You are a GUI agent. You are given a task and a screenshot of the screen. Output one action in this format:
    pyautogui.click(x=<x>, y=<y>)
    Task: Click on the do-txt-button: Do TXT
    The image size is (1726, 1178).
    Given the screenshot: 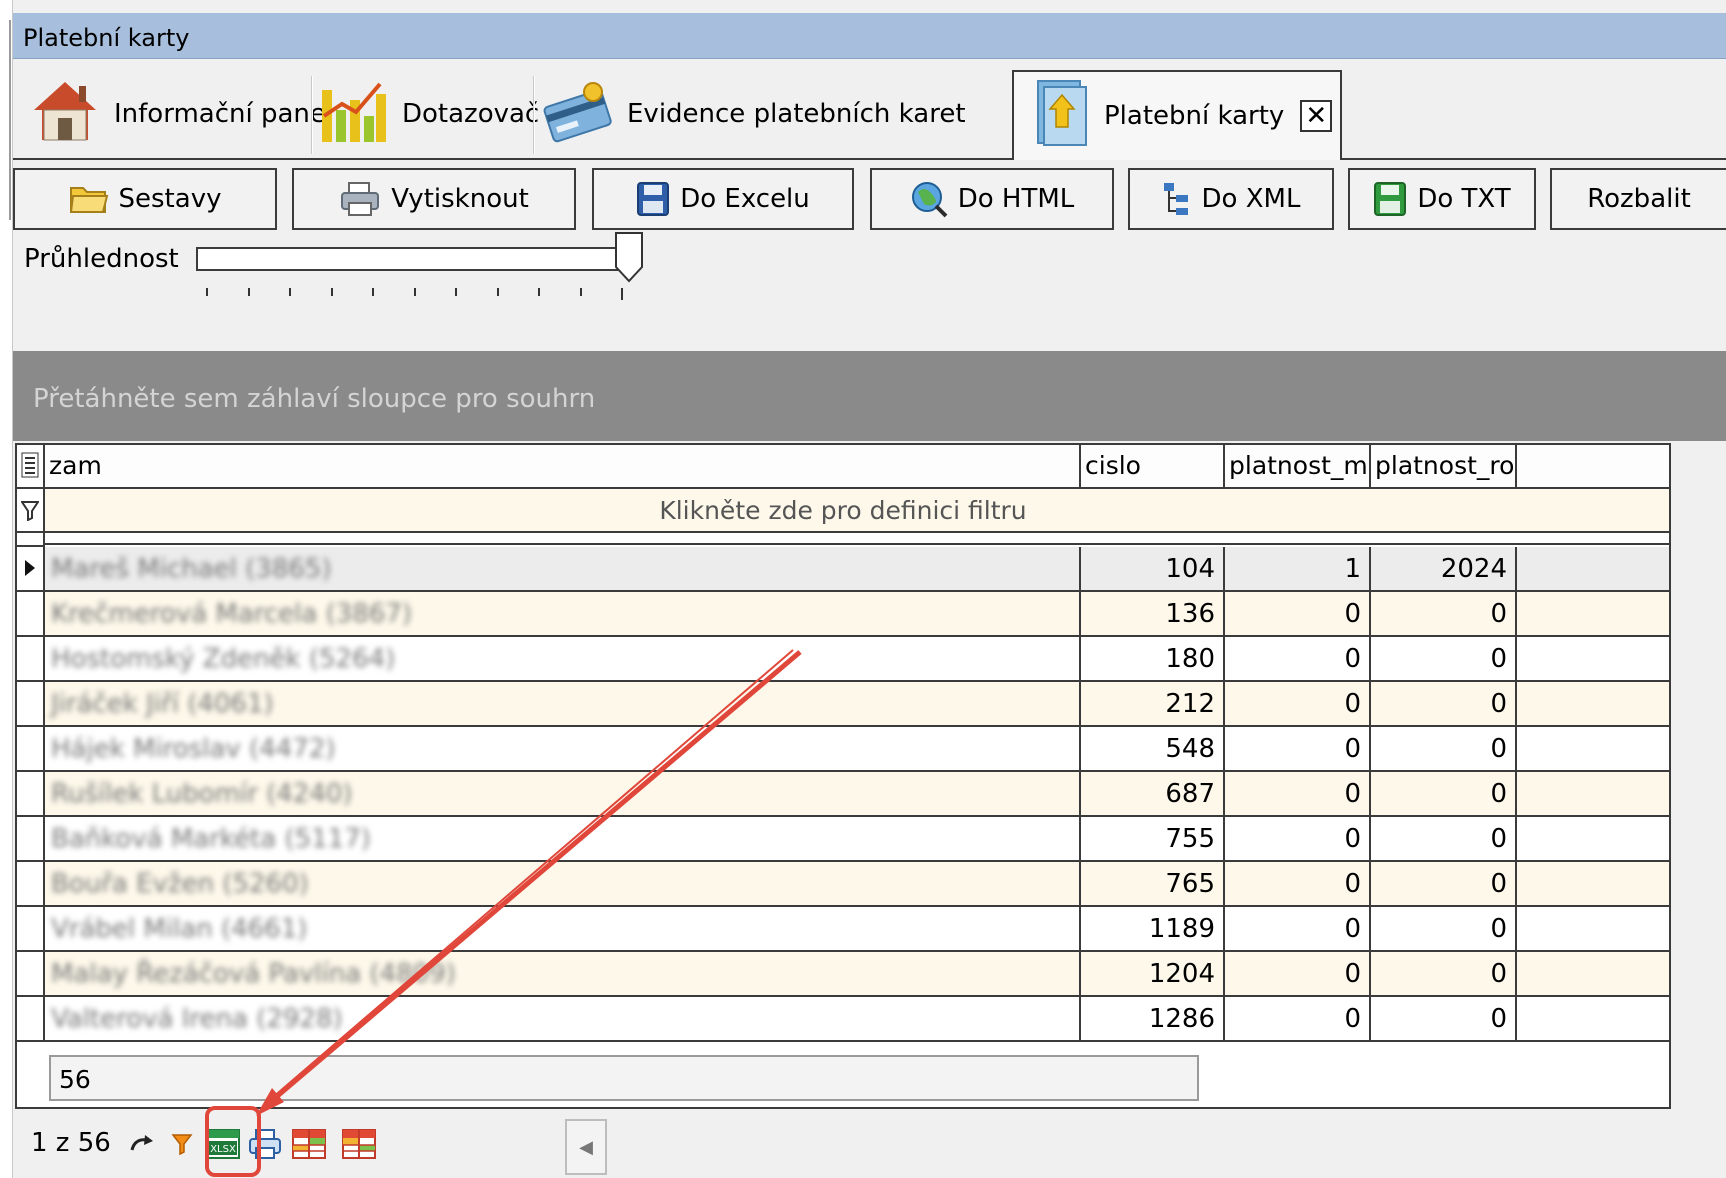 What is the action you would take?
    pyautogui.click(x=1442, y=199)
    